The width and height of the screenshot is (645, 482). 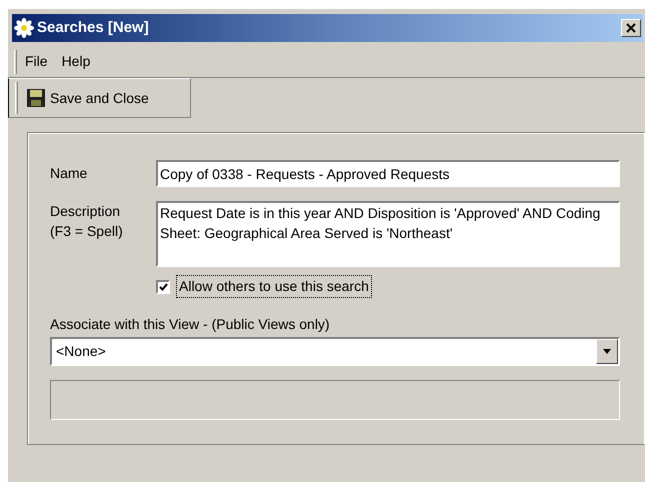 I want to click on view-dropdown: <None>, so click(x=335, y=351).